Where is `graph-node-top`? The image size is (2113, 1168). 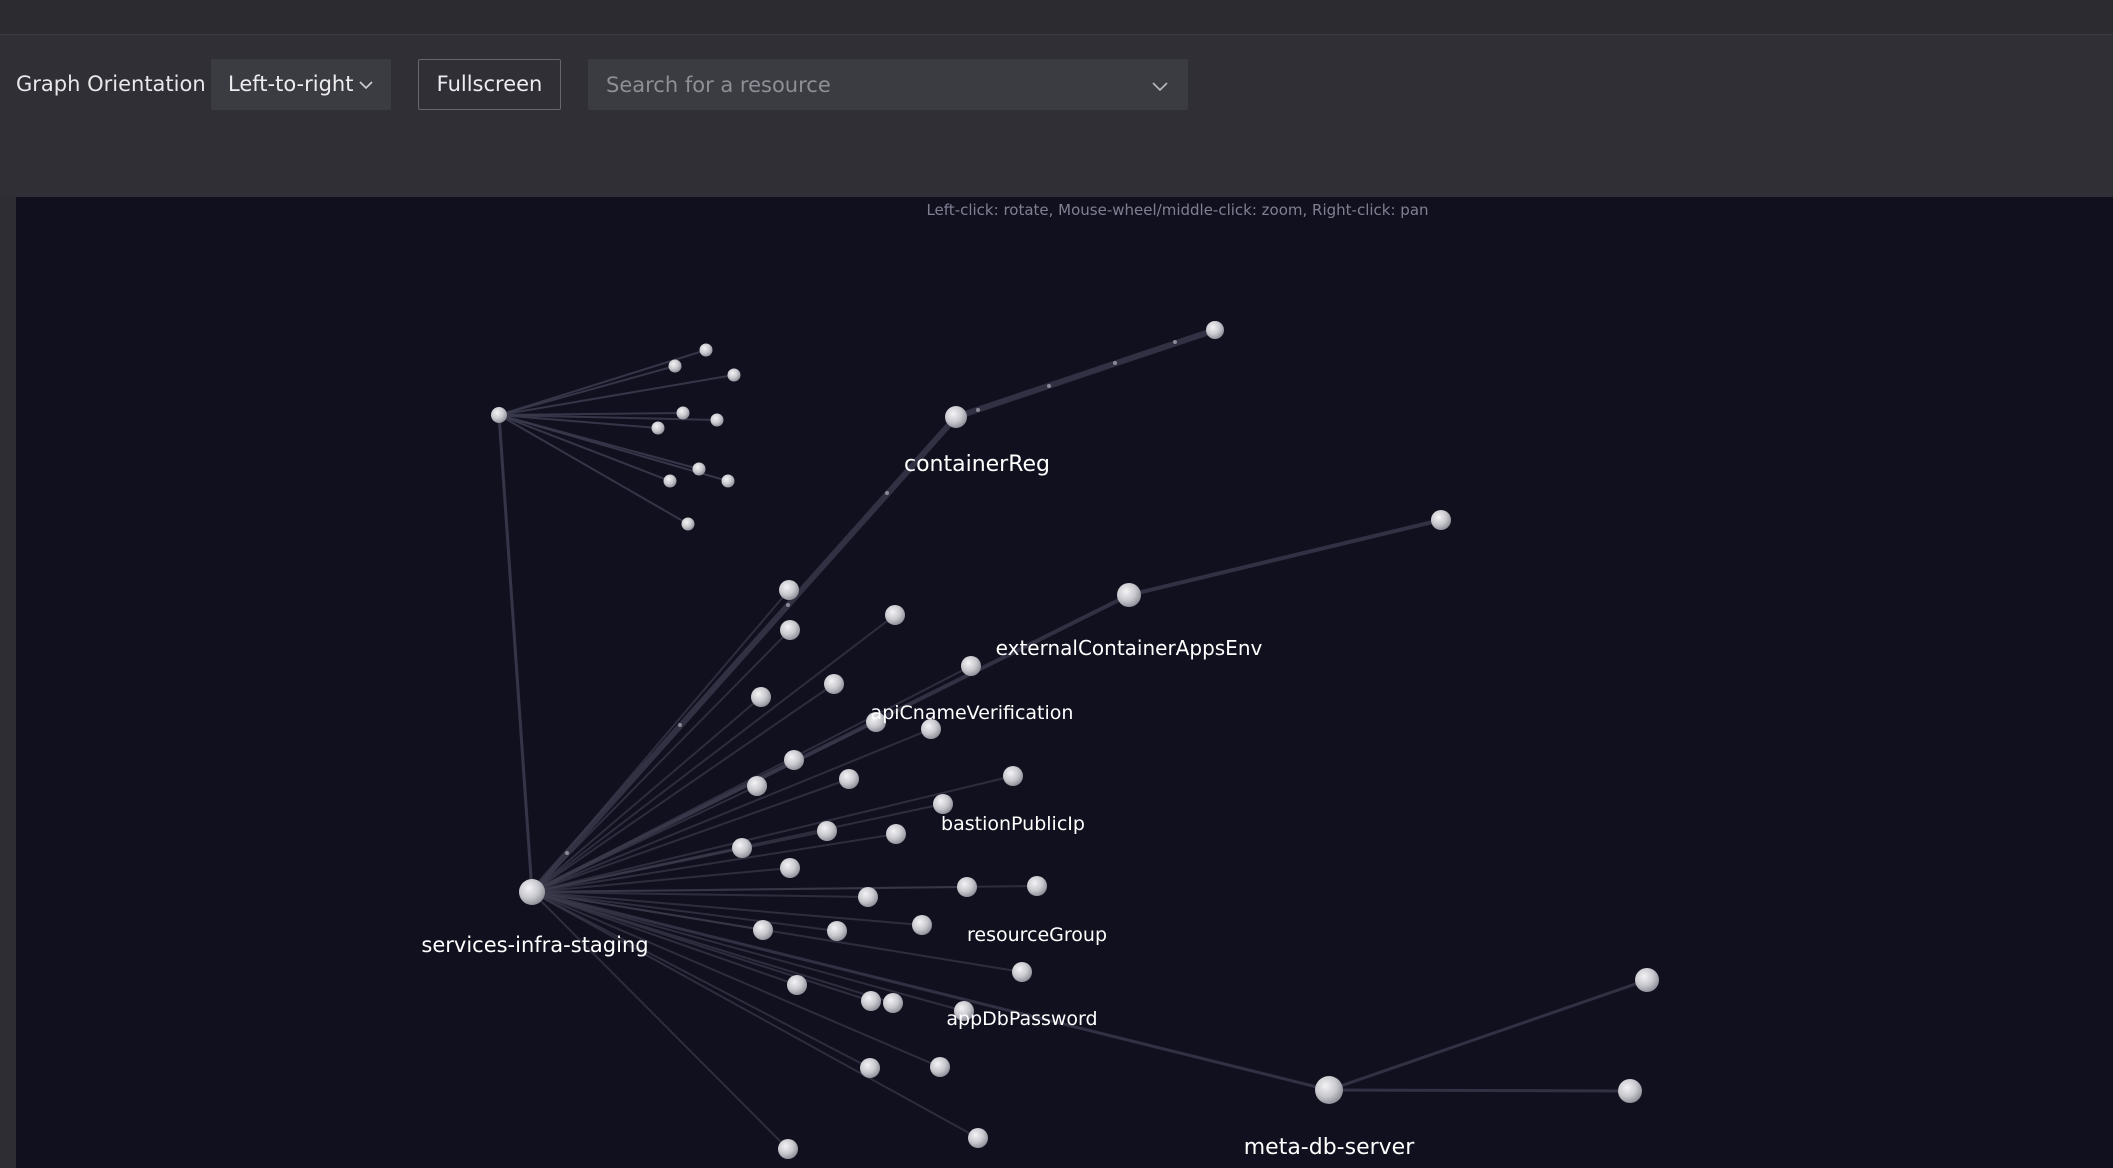 graph-node-top is located at coordinates (1215, 330).